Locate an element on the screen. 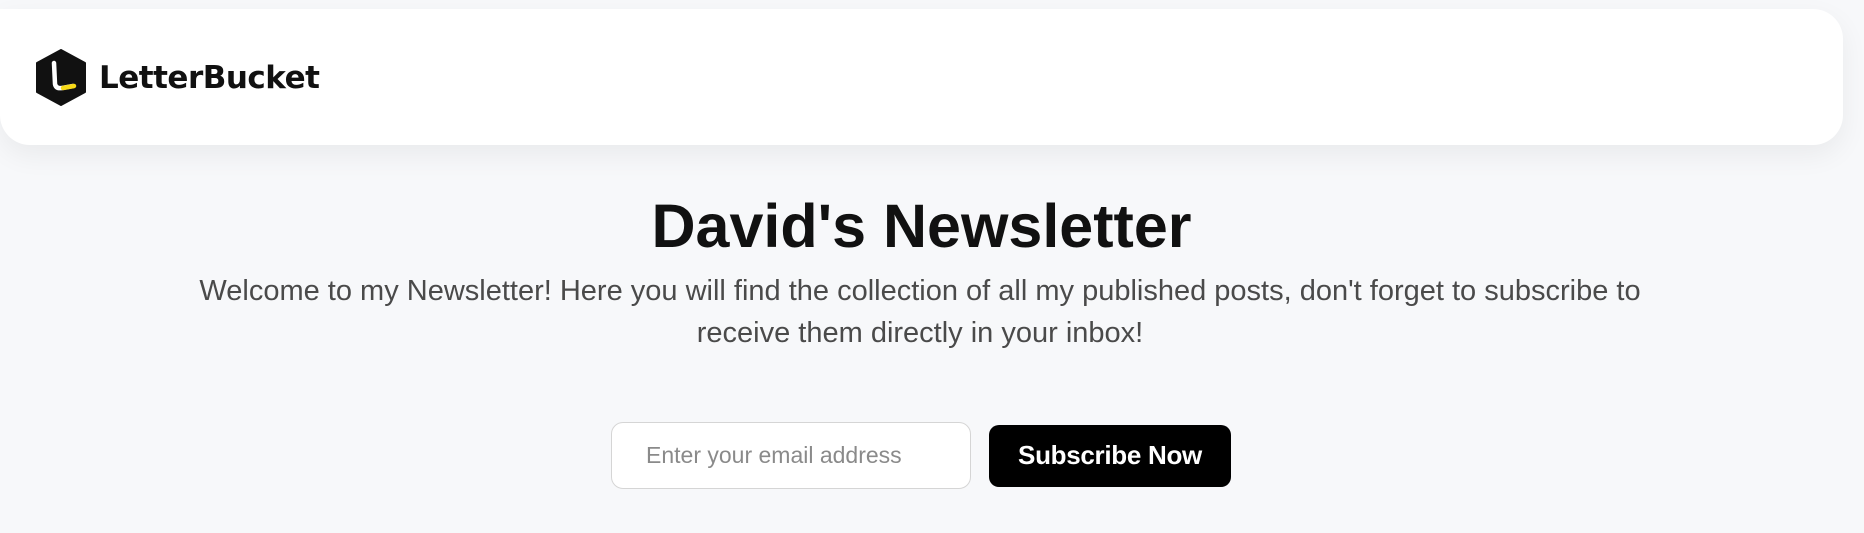  subscribe-button: Subscribe Now is located at coordinates (1110, 455).